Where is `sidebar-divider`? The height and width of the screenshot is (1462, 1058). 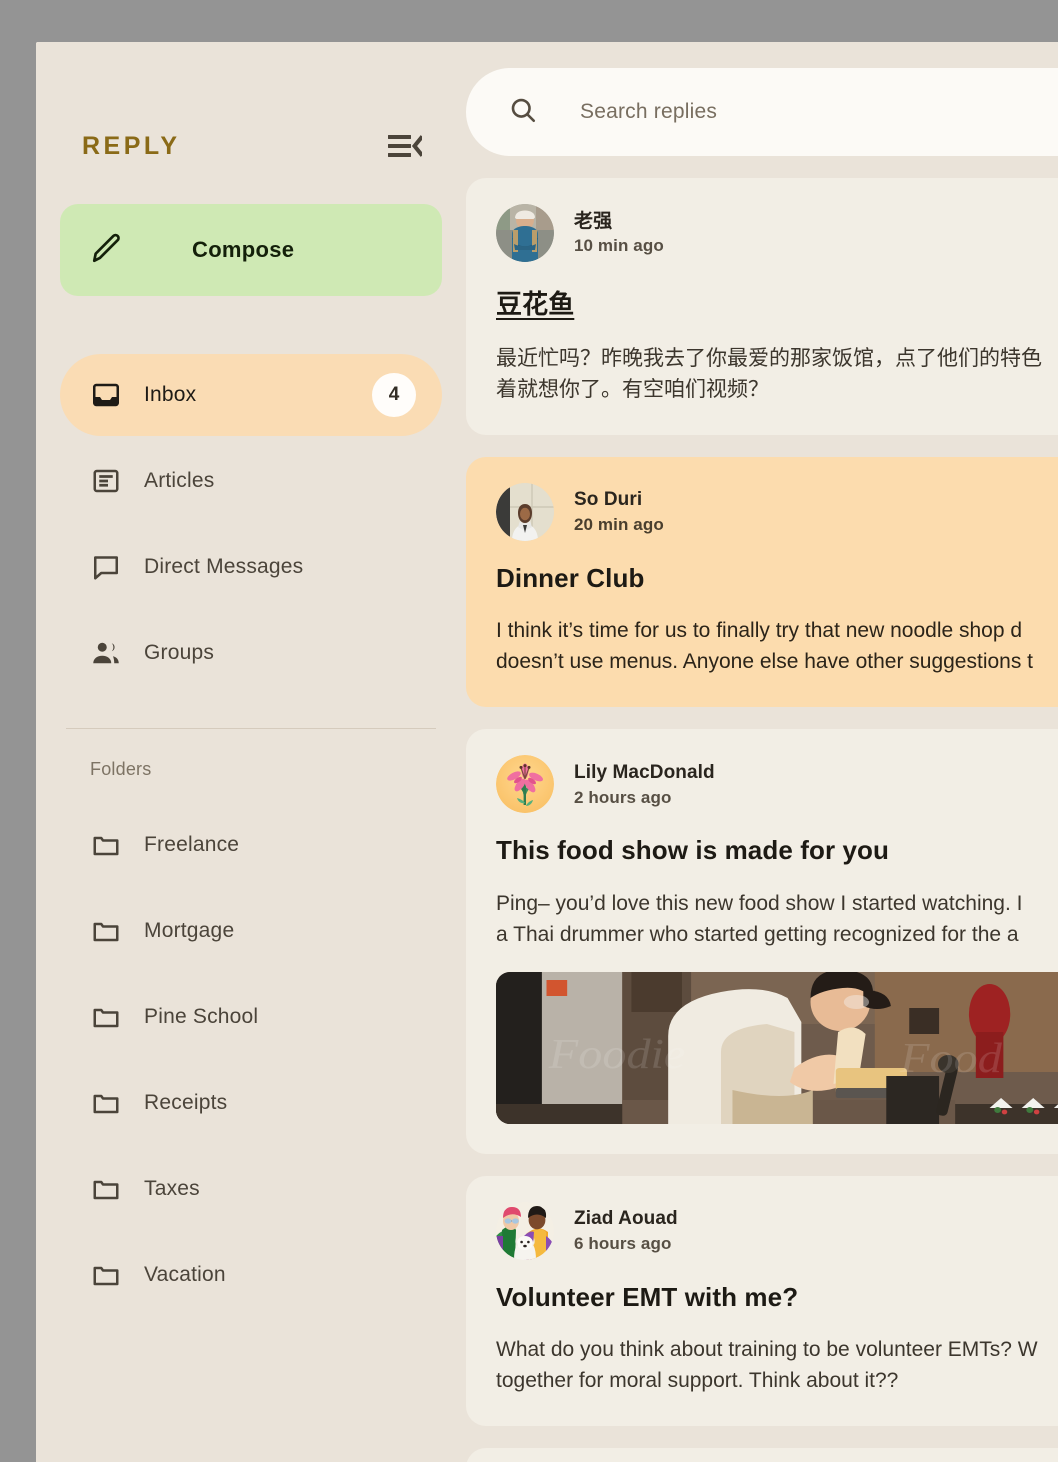
sidebar-divider is located at coordinates (251, 728).